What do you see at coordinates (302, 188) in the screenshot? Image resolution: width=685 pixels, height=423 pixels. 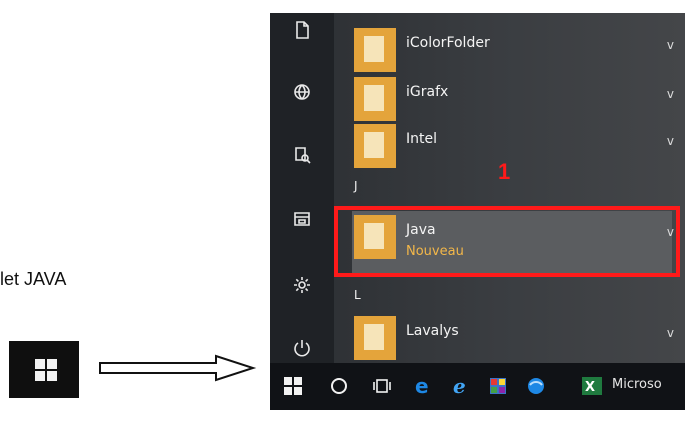 I see `start-left-rail` at bounding box center [302, 188].